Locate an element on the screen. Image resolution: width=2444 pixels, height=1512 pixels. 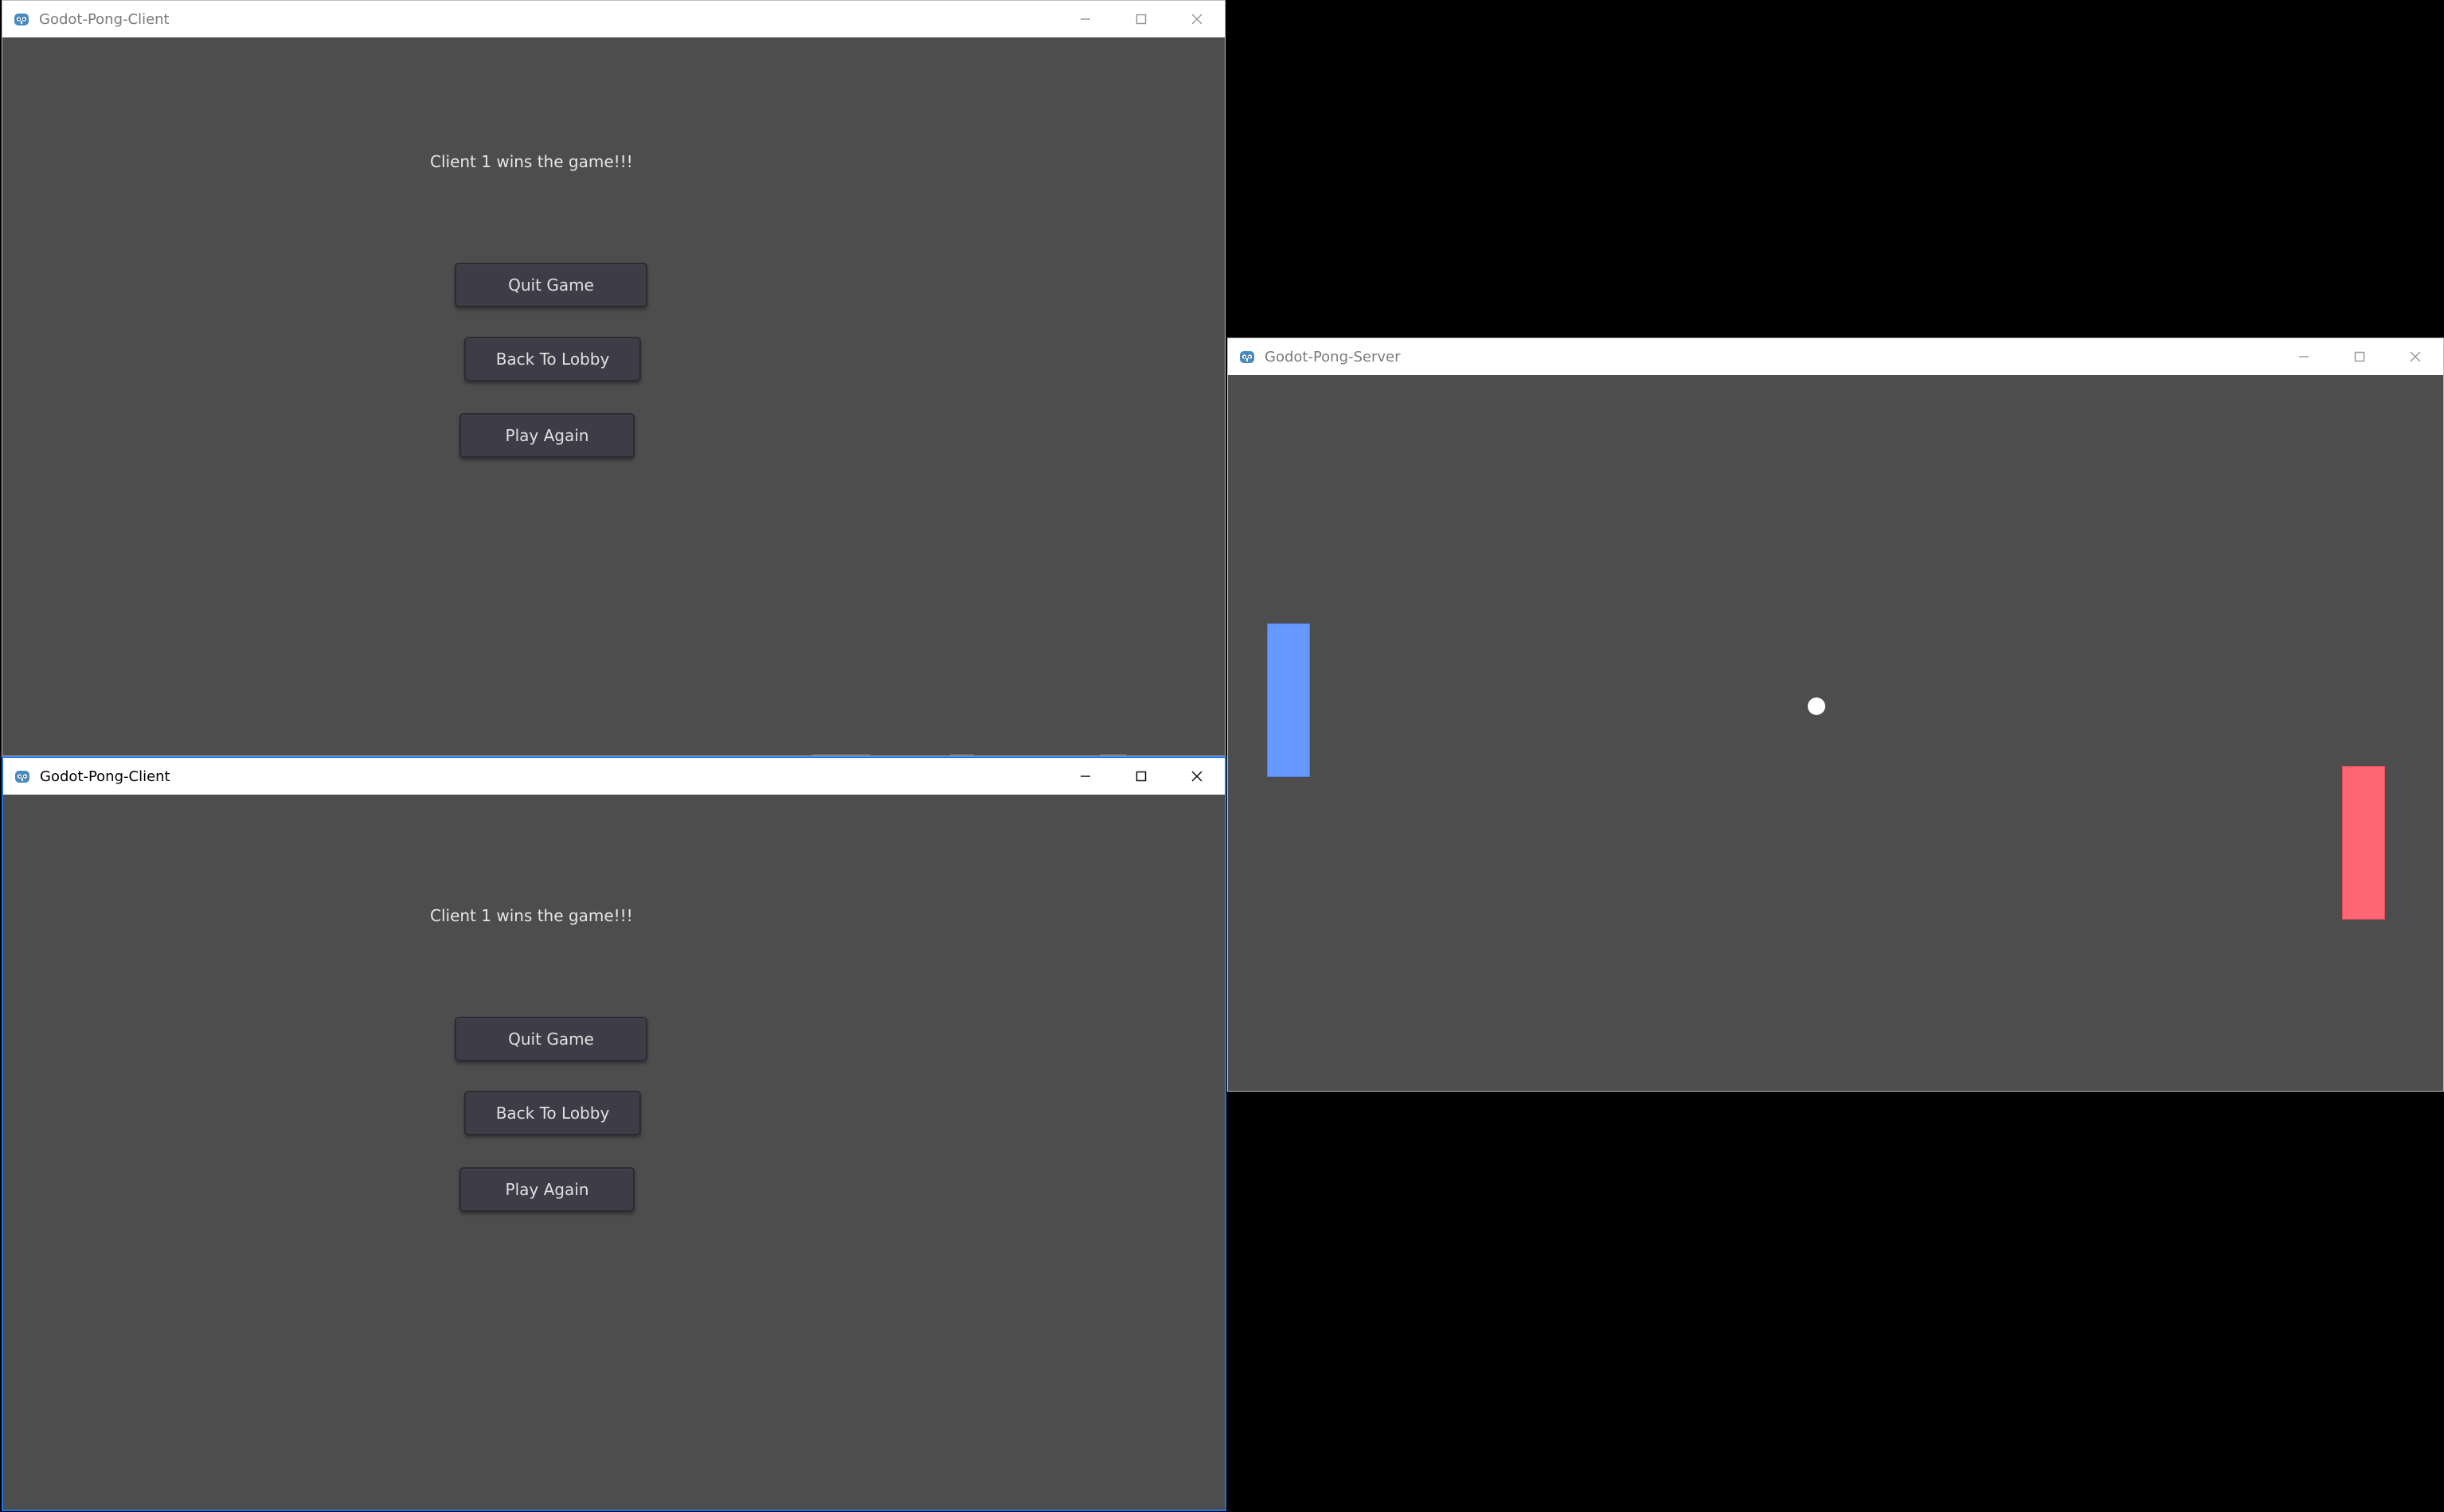
titlebar: Godot-Pong-Server is located at coordinates (1836, 356).